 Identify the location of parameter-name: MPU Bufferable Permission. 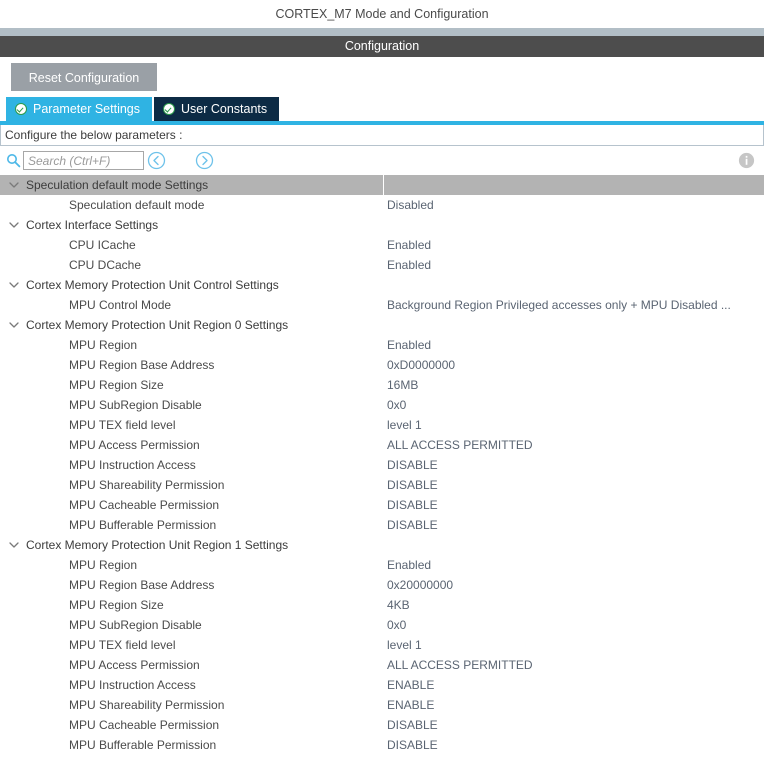
(143, 525).